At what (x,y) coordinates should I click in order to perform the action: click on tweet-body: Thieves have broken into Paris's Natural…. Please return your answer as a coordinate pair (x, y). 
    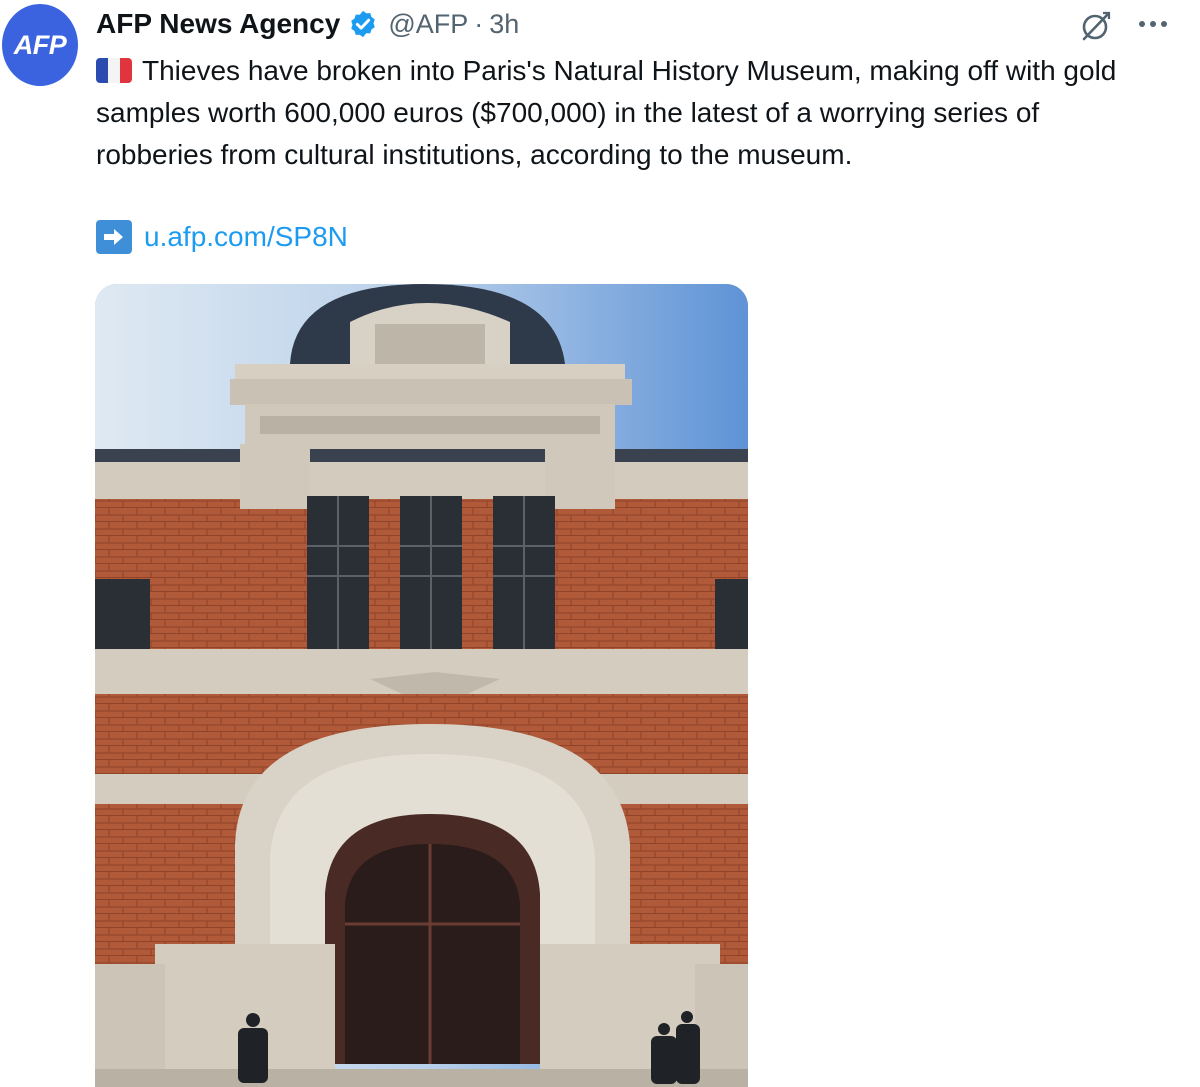
    Looking at the image, I should click on (621, 113).